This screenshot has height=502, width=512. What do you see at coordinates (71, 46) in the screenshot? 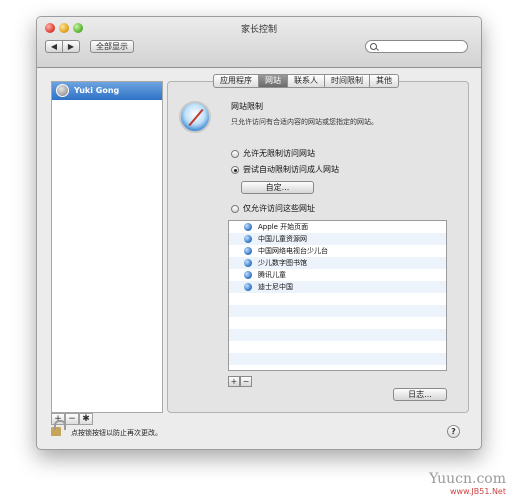
I see `forward-button: ▶` at bounding box center [71, 46].